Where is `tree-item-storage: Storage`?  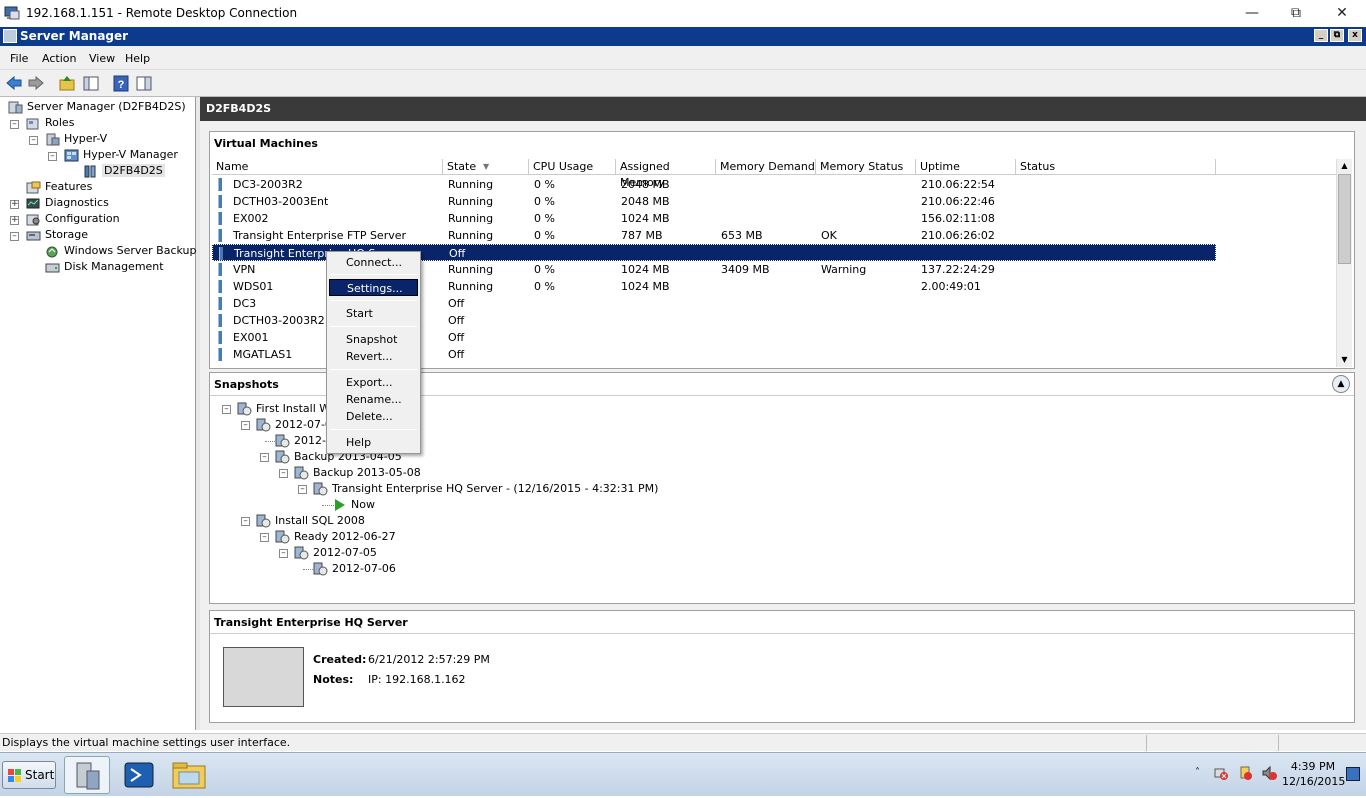 tree-item-storage: Storage is located at coordinates (57, 235).